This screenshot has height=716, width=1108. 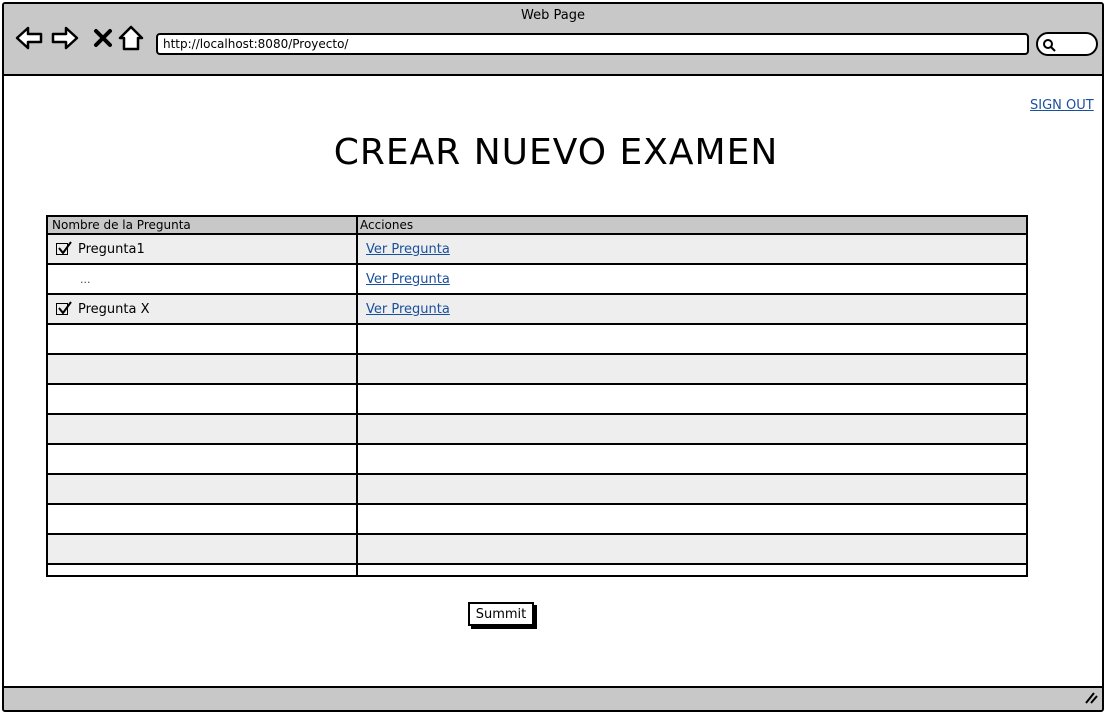 What do you see at coordinates (537, 250) in the screenshot?
I see `table-row: Pregunta1 Ver Pregunta` at bounding box center [537, 250].